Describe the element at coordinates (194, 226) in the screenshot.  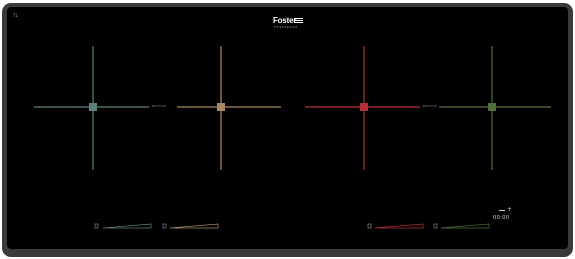
I see `zone-2-power-slider` at that location.